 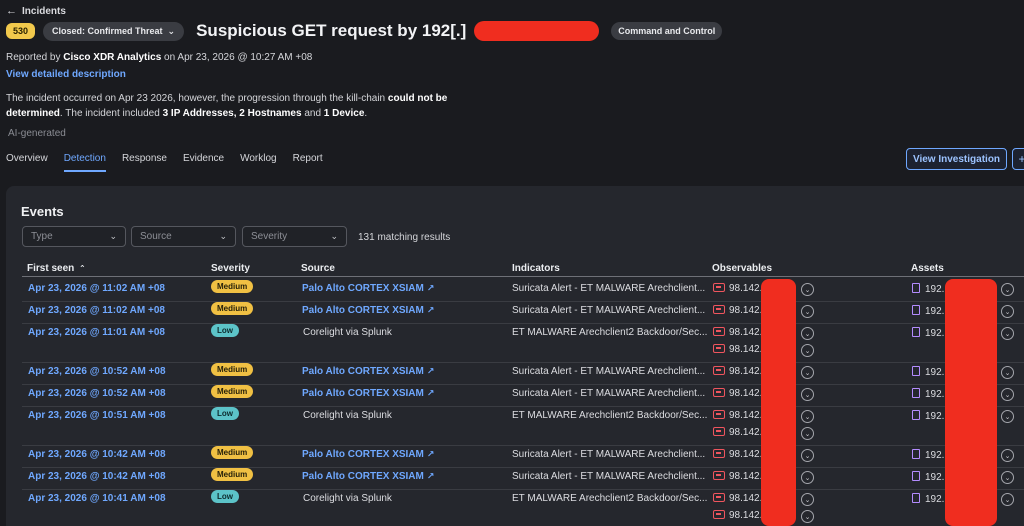 What do you see at coordinates (935, 499) in the screenshot?
I see `asset-value: 192.` at bounding box center [935, 499].